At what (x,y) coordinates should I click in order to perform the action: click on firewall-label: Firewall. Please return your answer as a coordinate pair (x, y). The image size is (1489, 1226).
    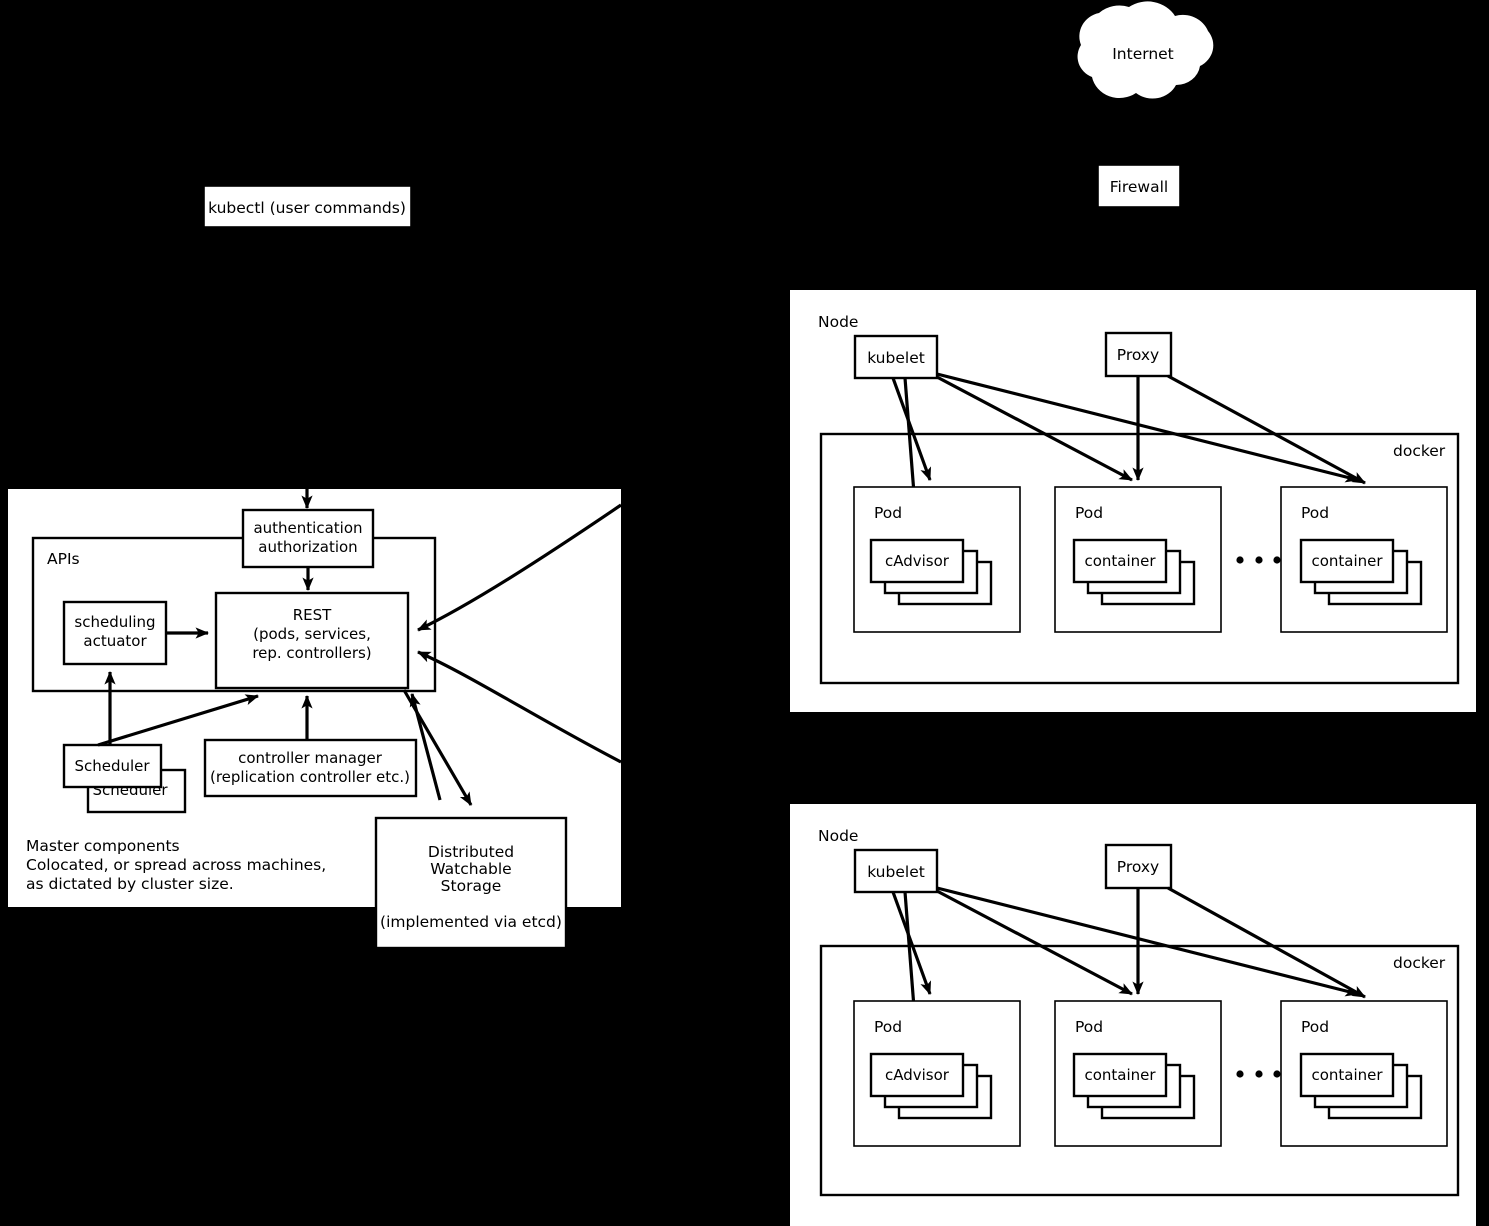
    Looking at the image, I should click on (1139, 187).